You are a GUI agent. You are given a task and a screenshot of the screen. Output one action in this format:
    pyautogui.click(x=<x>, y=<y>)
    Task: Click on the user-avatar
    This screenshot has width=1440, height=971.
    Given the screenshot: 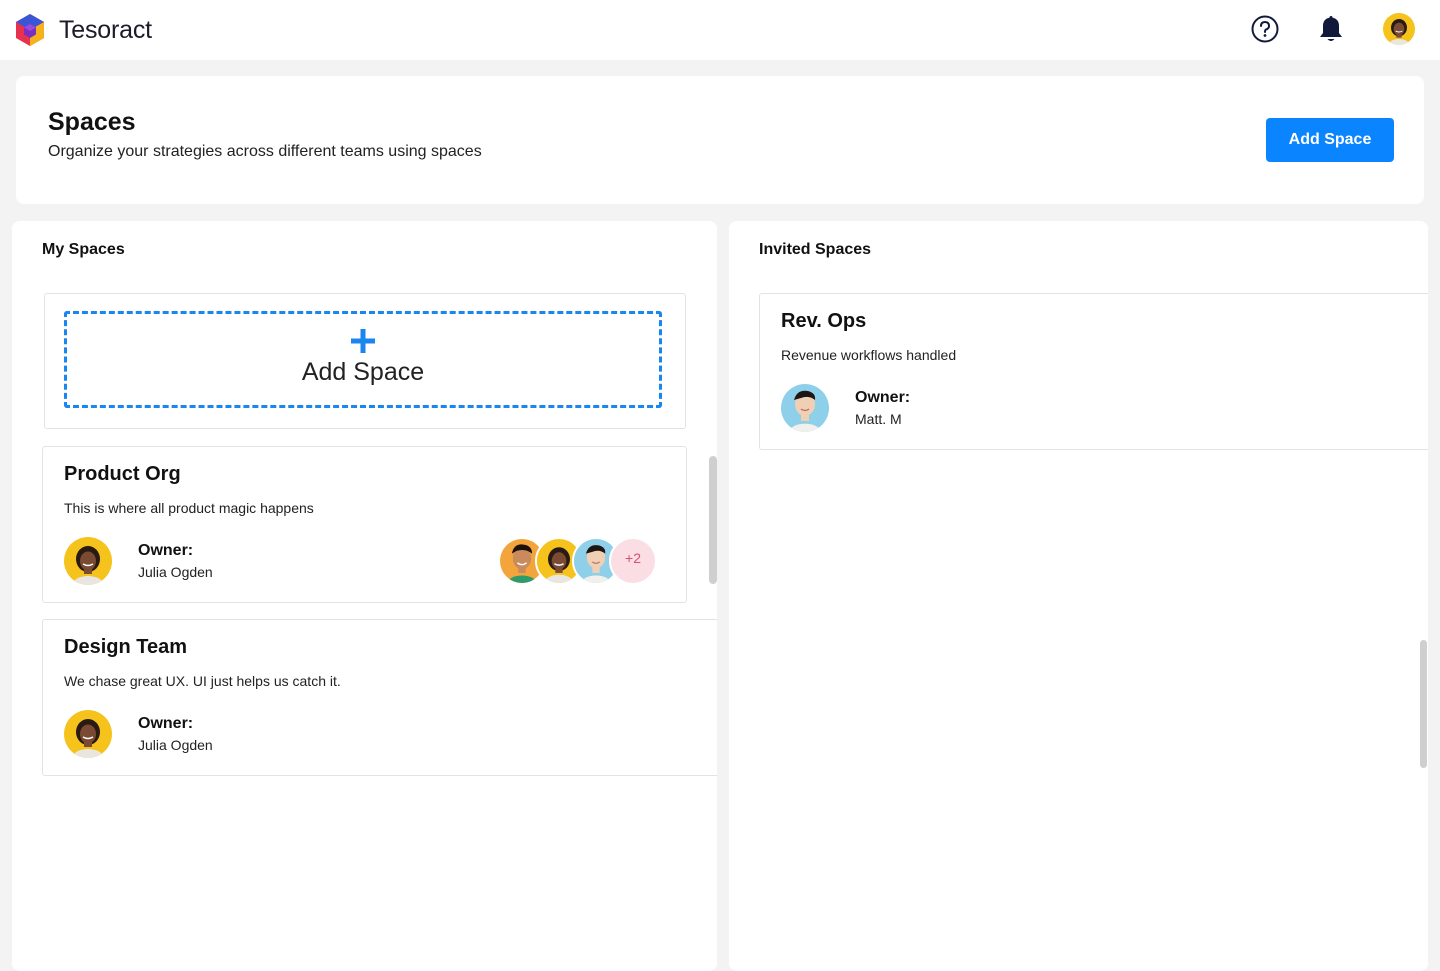 What is the action you would take?
    pyautogui.click(x=1399, y=29)
    